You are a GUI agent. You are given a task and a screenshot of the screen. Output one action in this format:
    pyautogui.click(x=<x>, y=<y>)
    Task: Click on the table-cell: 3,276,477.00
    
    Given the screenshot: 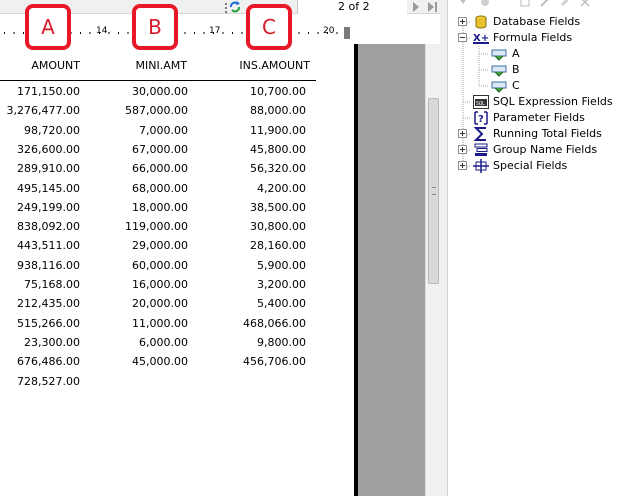 What is the action you would take?
    pyautogui.click(x=43, y=111)
    